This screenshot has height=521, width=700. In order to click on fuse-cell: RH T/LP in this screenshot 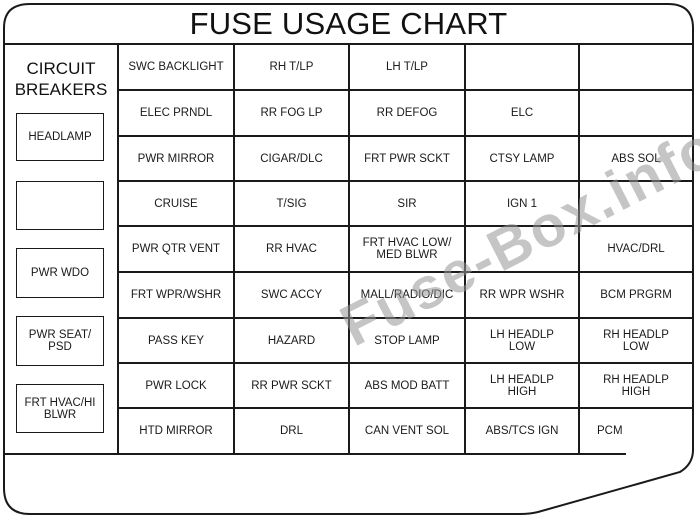, I will do `click(291, 67)`.